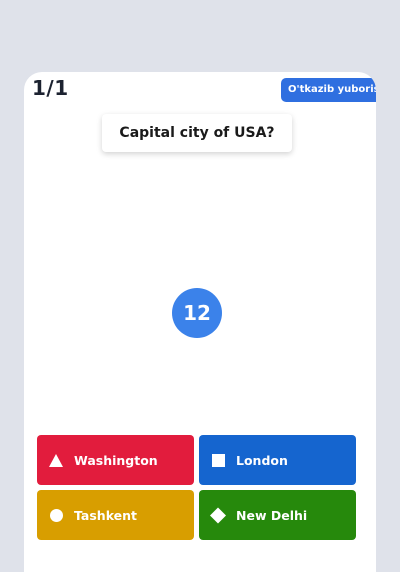 Image resolution: width=400 pixels, height=572 pixels. Describe the element at coordinates (272, 515) in the screenshot. I see `answer-label: New Delhi` at that location.